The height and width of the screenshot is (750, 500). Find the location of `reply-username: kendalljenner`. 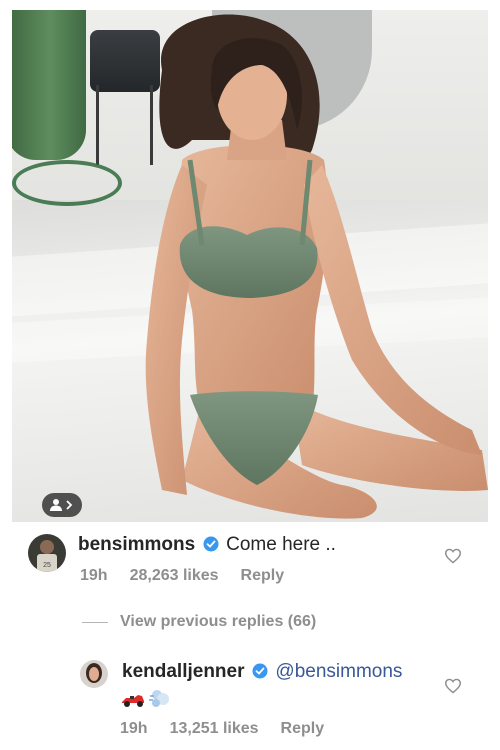

reply-username: kendalljenner is located at coordinates (183, 671).